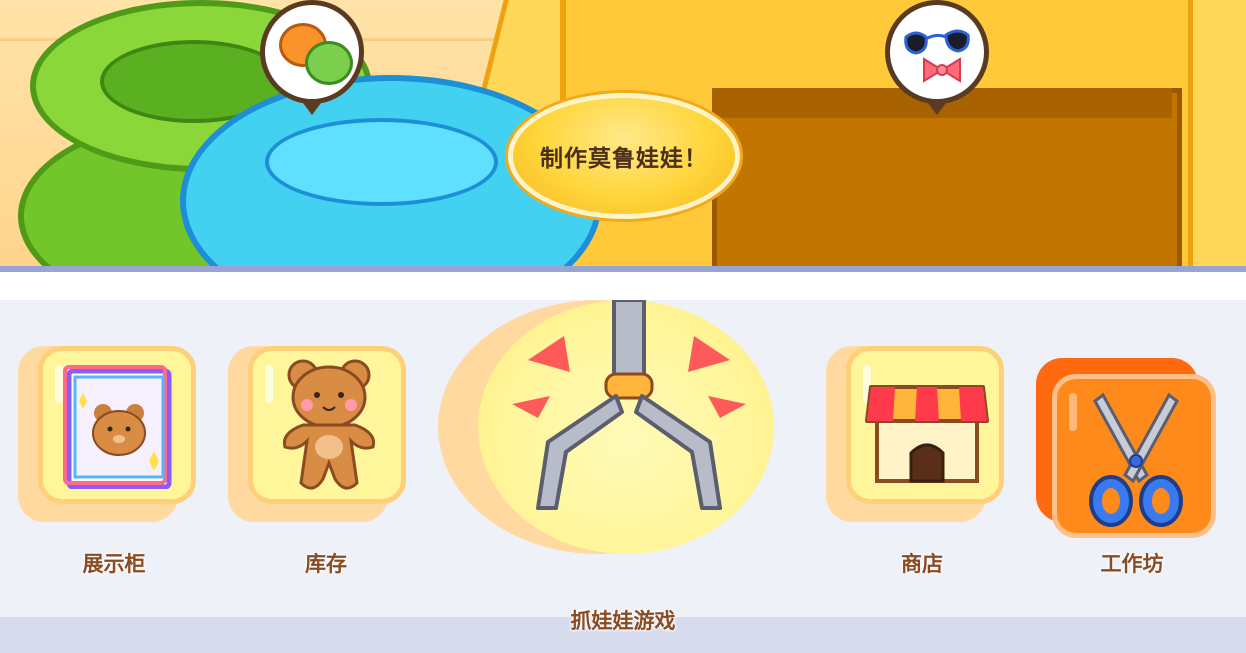 The width and height of the screenshot is (1246, 653). What do you see at coordinates (937, 42) in the screenshot?
I see `sunglasses-icon` at bounding box center [937, 42].